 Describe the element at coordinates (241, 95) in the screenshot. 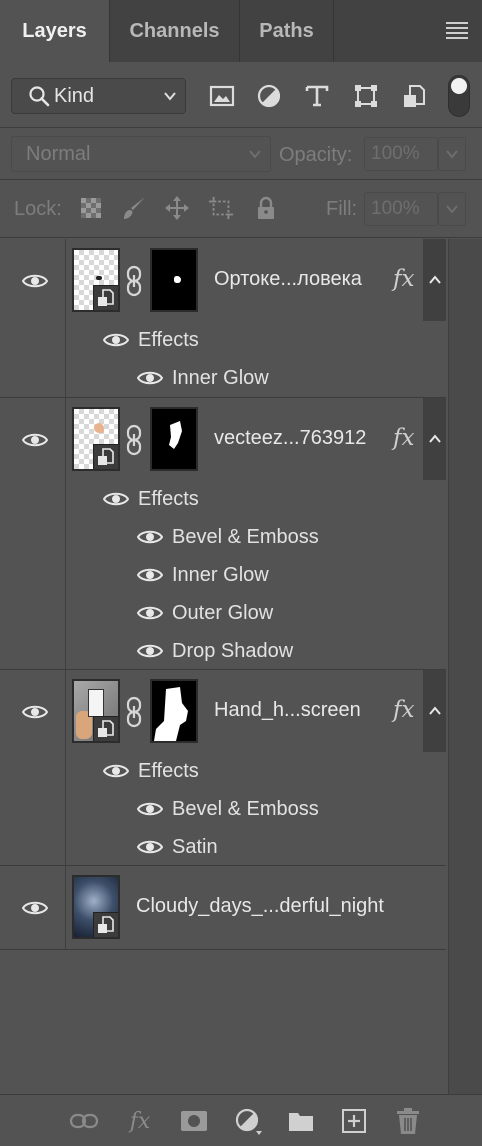

I see `layer-filter-row: Kind` at that location.